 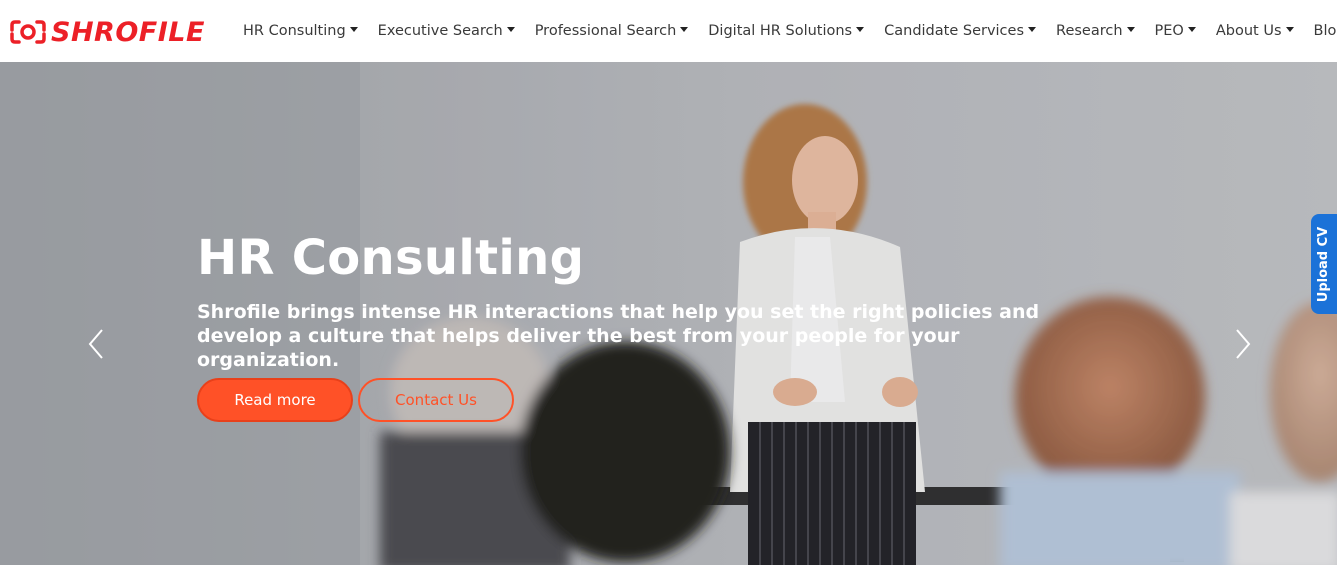 I want to click on read-more-button: Read more, so click(x=275, y=400).